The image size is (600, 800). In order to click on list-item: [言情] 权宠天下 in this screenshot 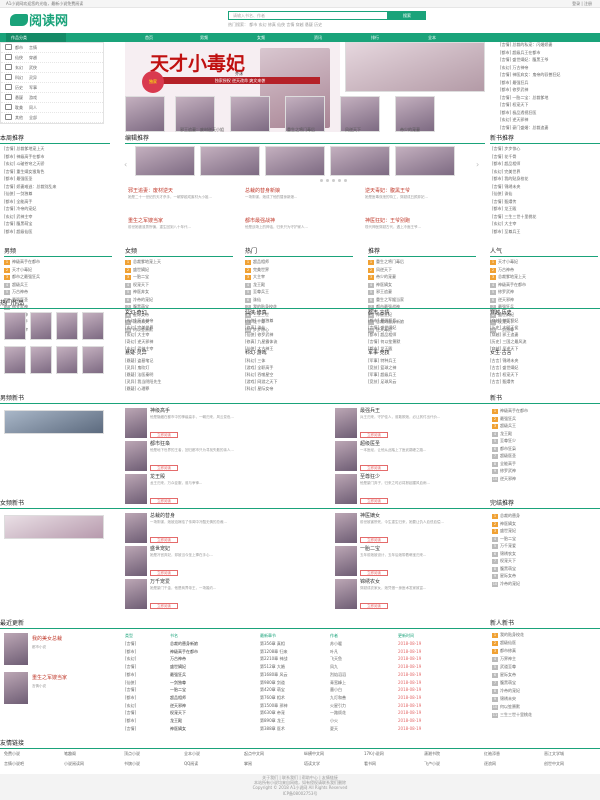, I will do `click(550, 106)`.